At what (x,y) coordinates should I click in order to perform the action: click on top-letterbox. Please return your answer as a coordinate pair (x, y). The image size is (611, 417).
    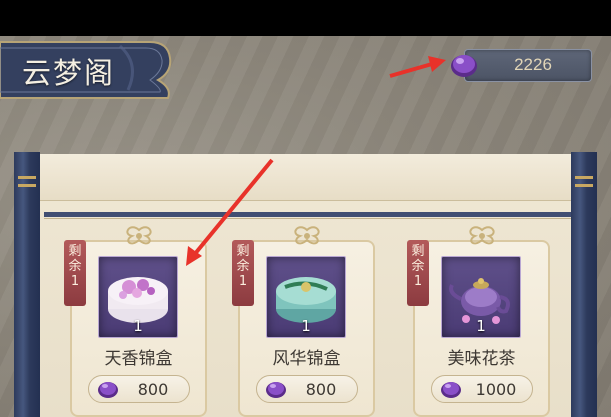
    Looking at the image, I should click on (305, 18).